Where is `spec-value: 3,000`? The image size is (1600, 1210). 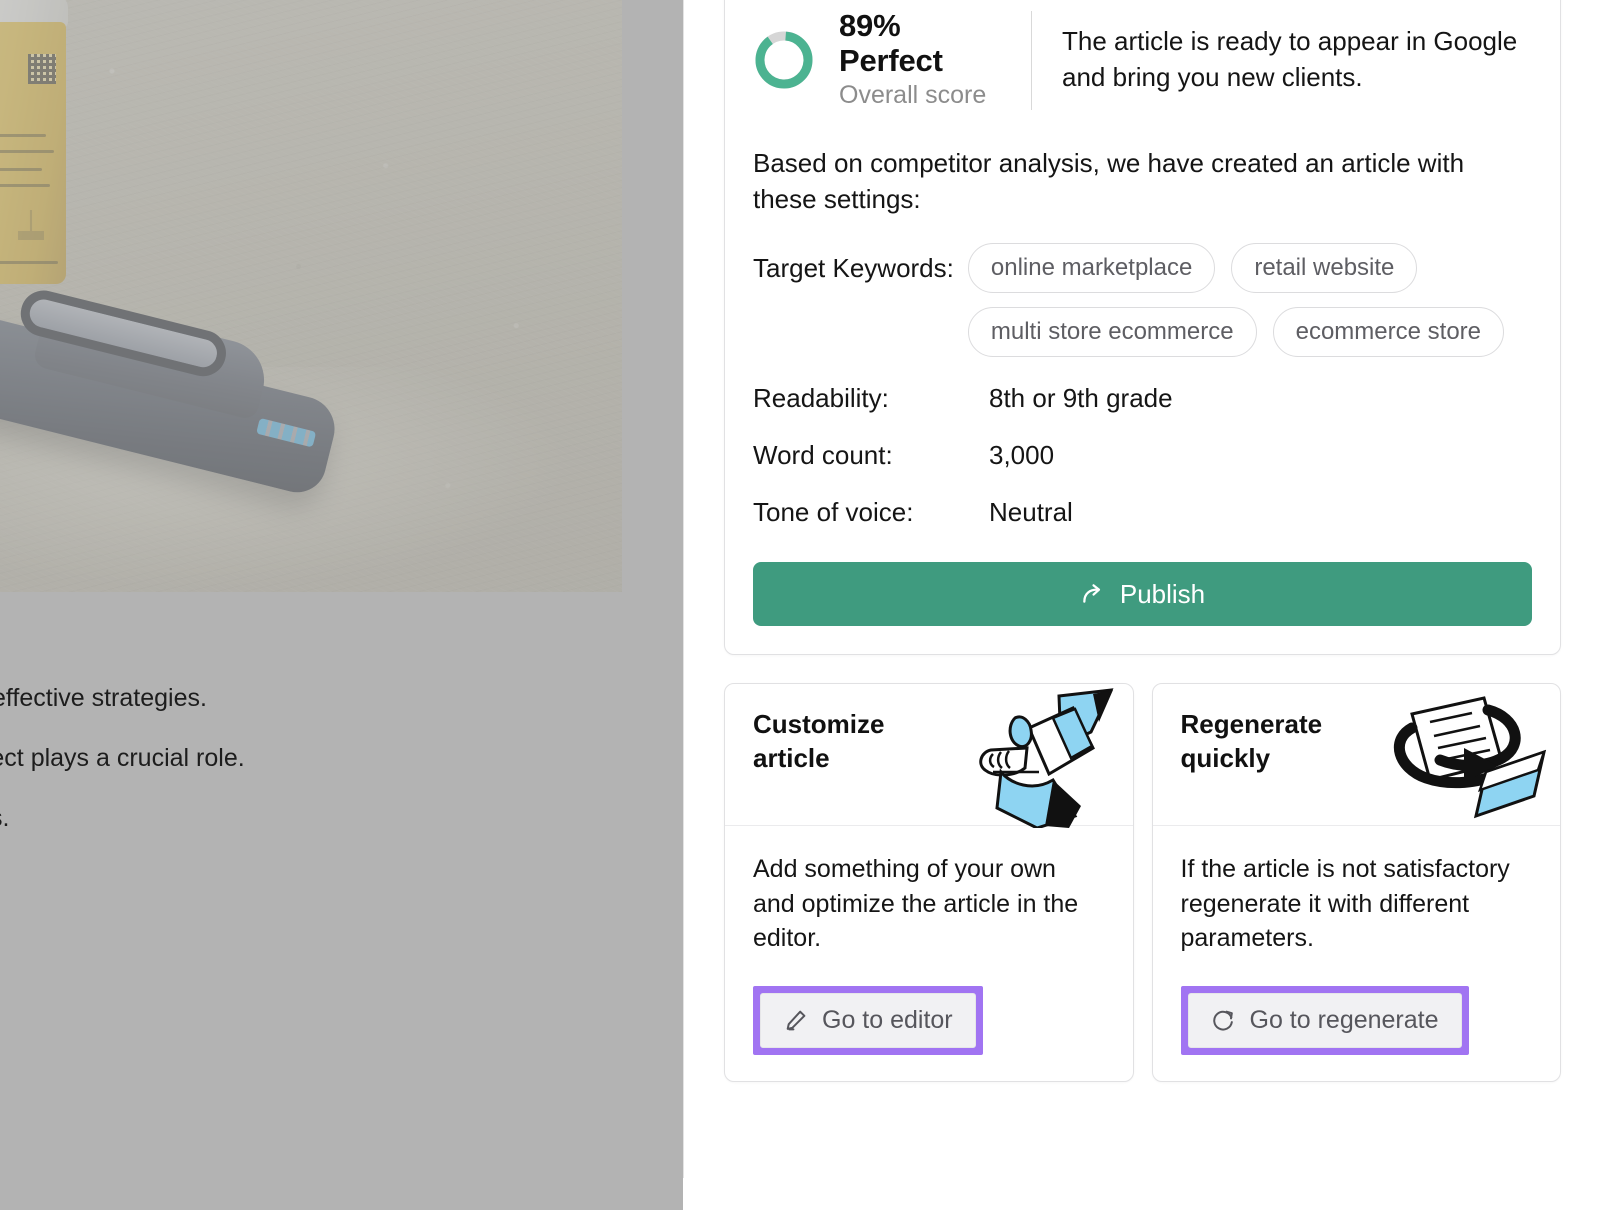 spec-value: 3,000 is located at coordinates (1022, 455).